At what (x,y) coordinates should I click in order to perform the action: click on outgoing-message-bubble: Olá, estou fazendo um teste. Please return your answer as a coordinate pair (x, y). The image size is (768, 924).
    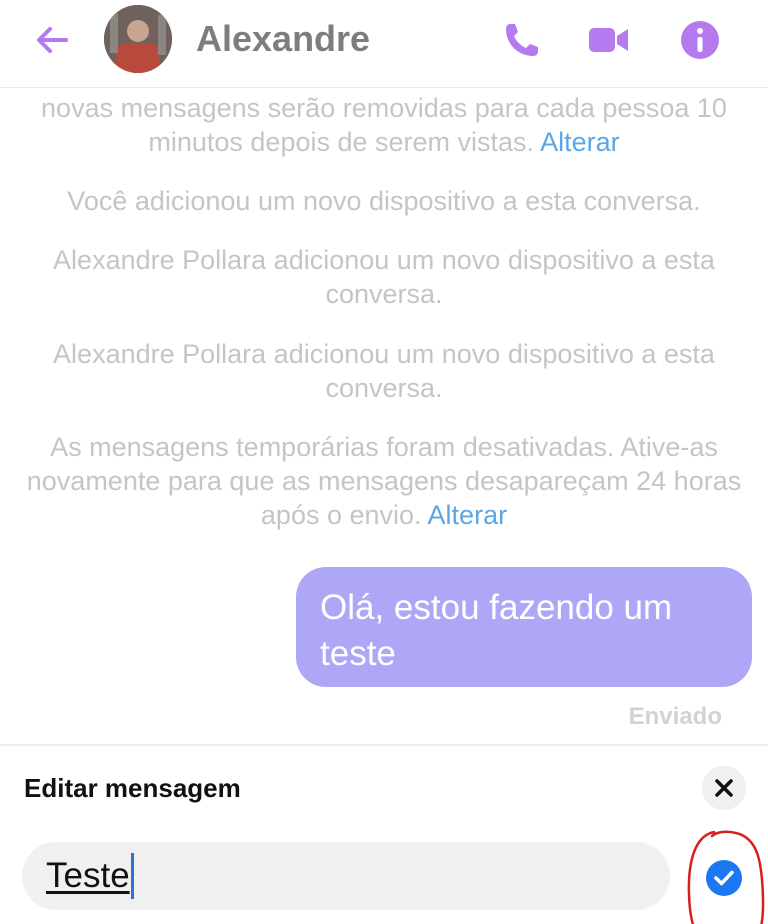
    Looking at the image, I should click on (524, 627).